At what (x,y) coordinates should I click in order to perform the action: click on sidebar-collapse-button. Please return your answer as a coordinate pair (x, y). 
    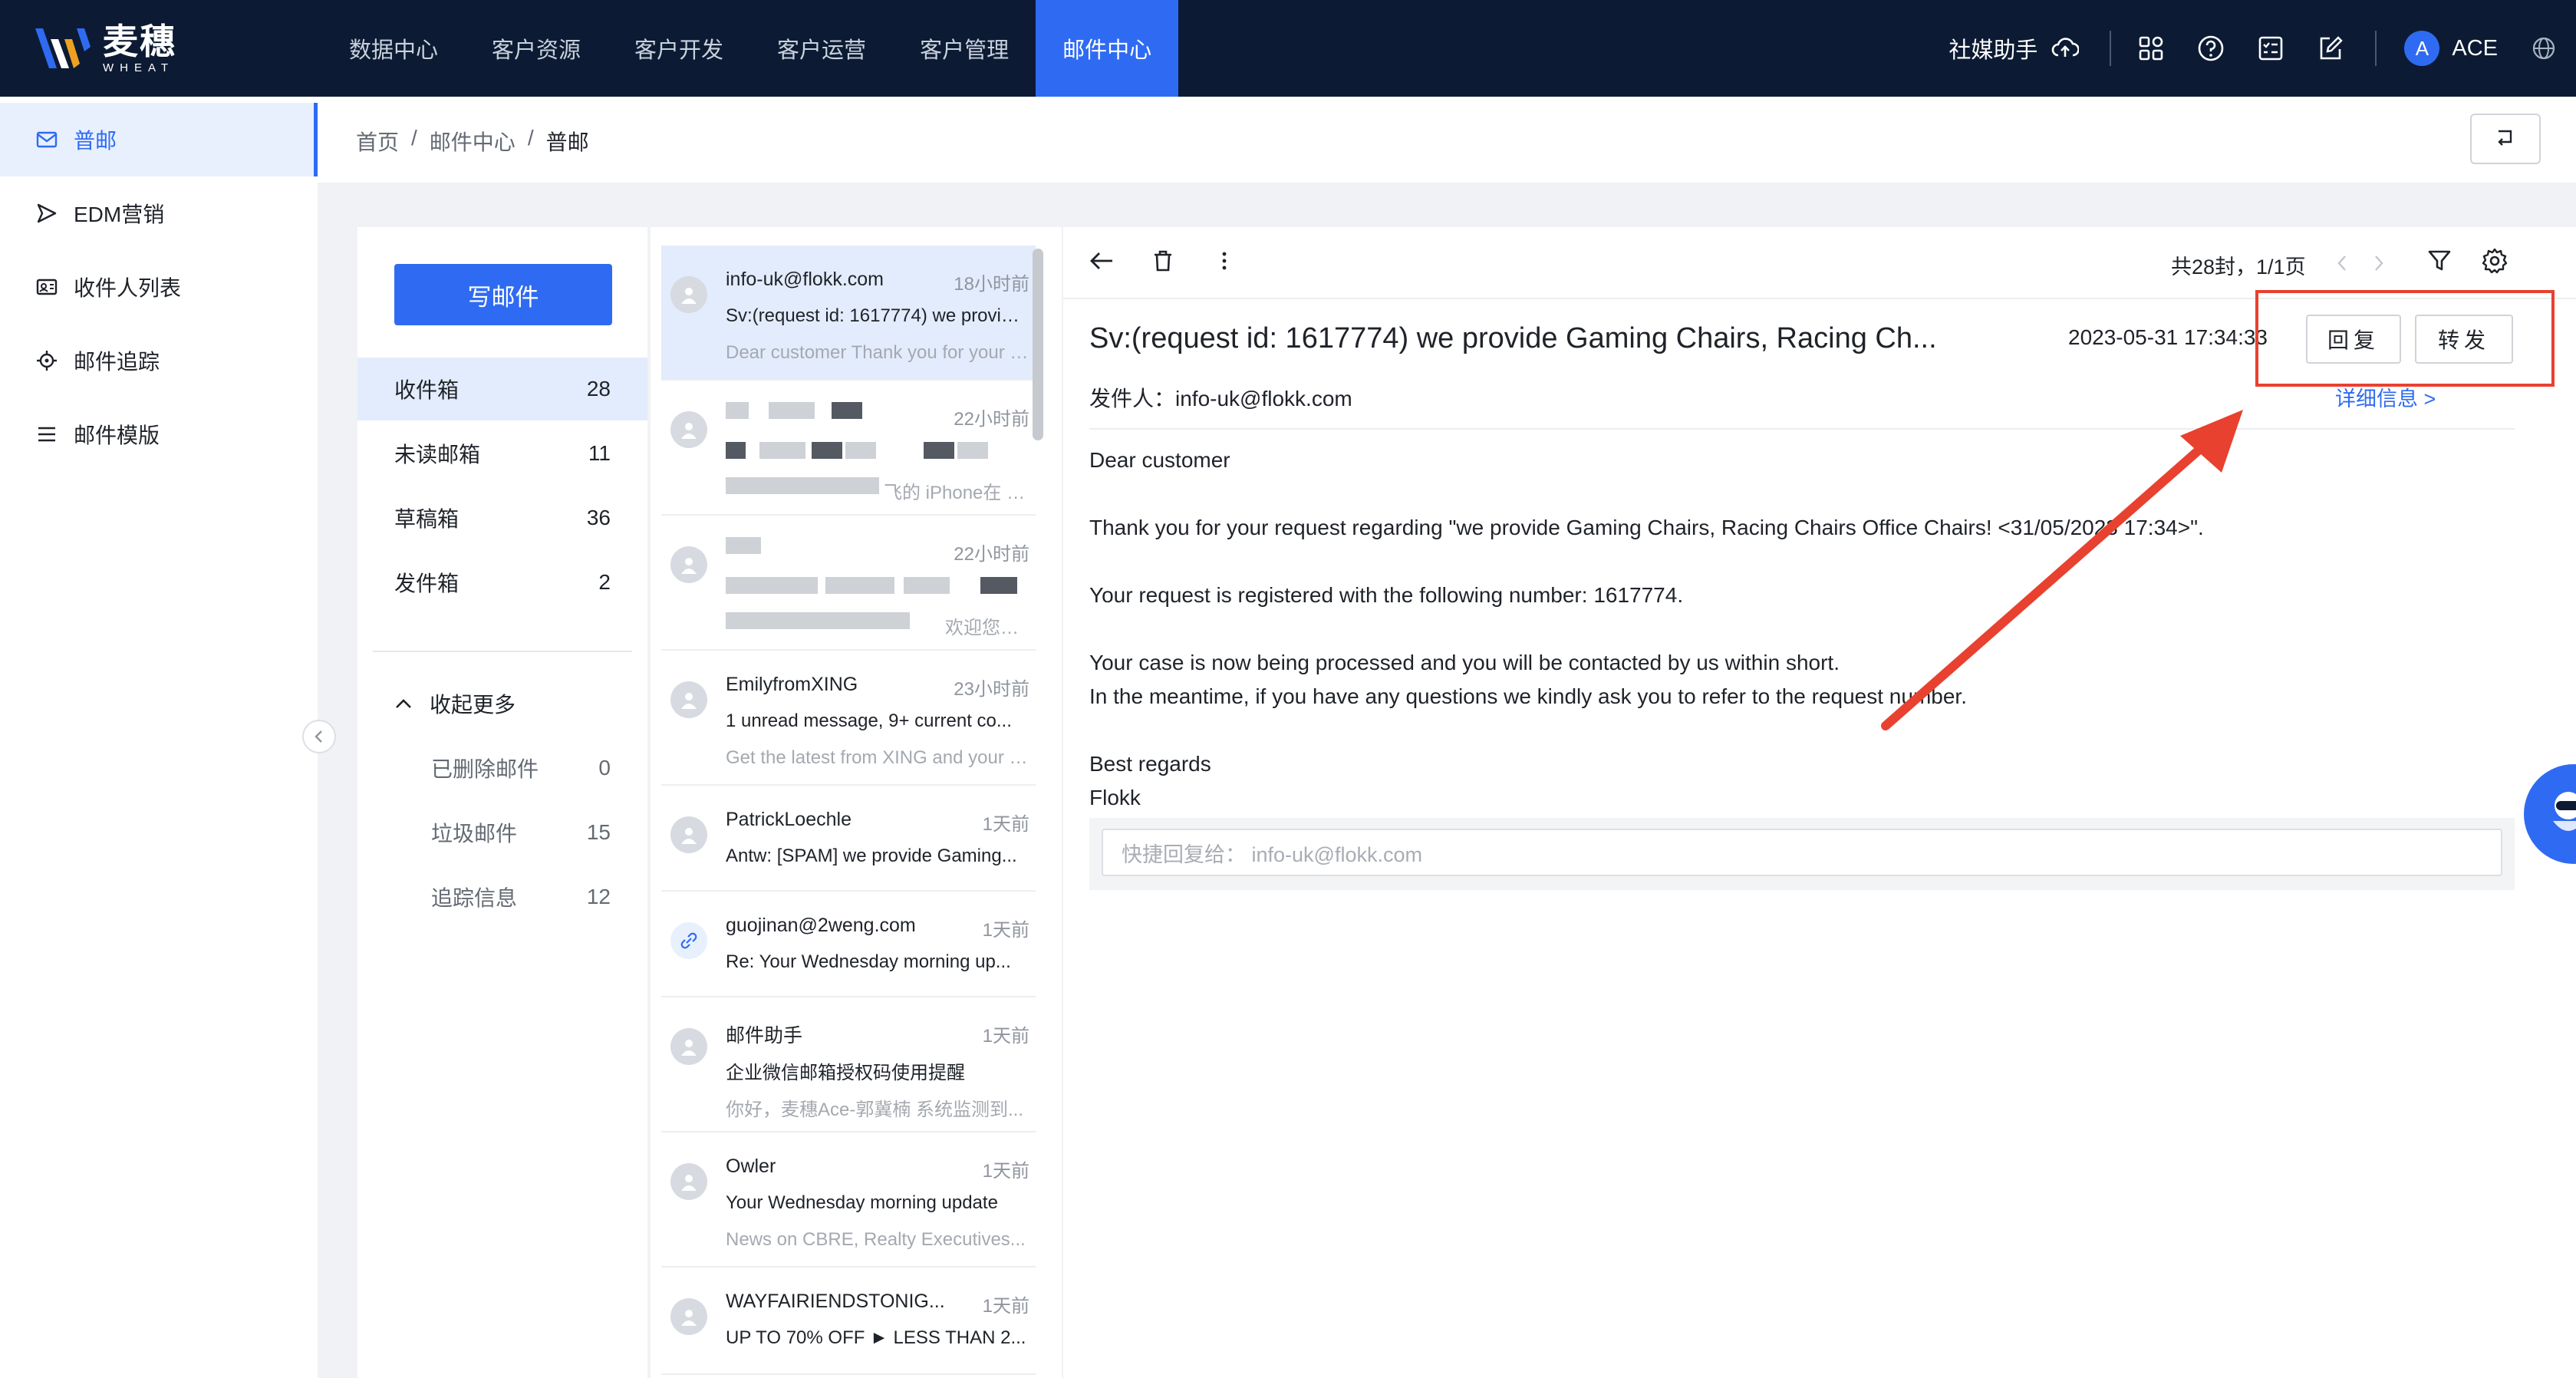
    Looking at the image, I should click on (319, 736).